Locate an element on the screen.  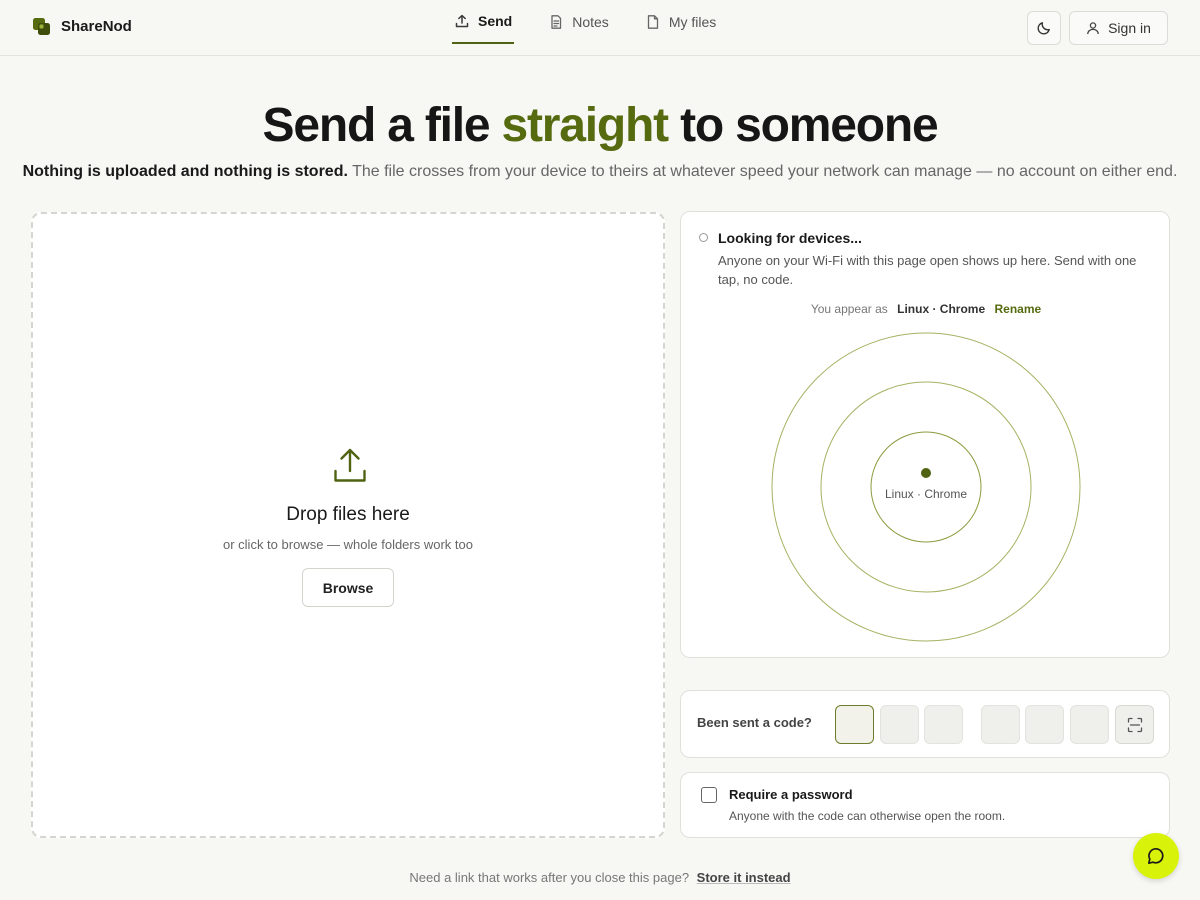
title-post: to someone is located at coordinates (803, 125).